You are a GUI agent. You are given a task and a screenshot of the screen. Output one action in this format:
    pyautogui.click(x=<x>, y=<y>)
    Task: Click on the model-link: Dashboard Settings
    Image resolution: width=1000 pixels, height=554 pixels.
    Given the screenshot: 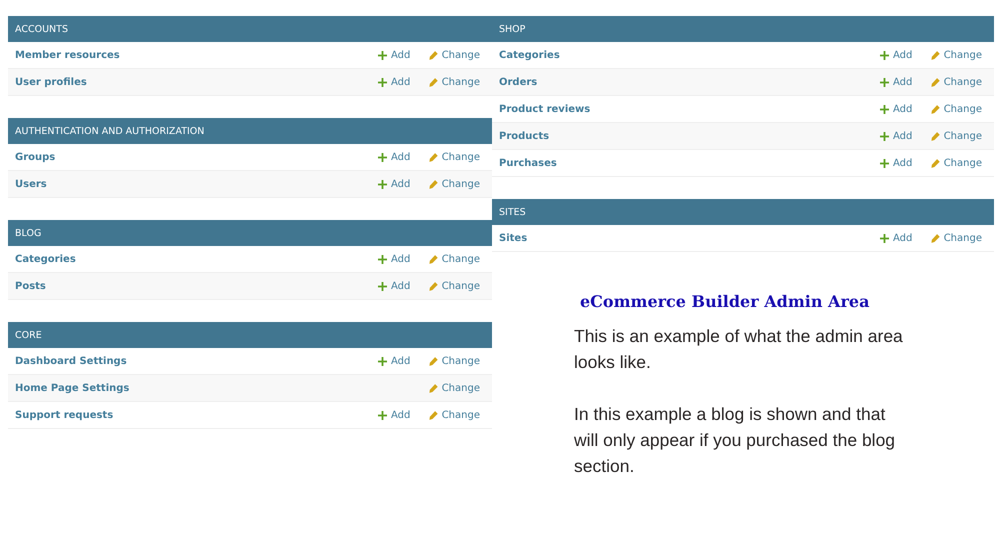 What is the action you would take?
    pyautogui.click(x=196, y=361)
    